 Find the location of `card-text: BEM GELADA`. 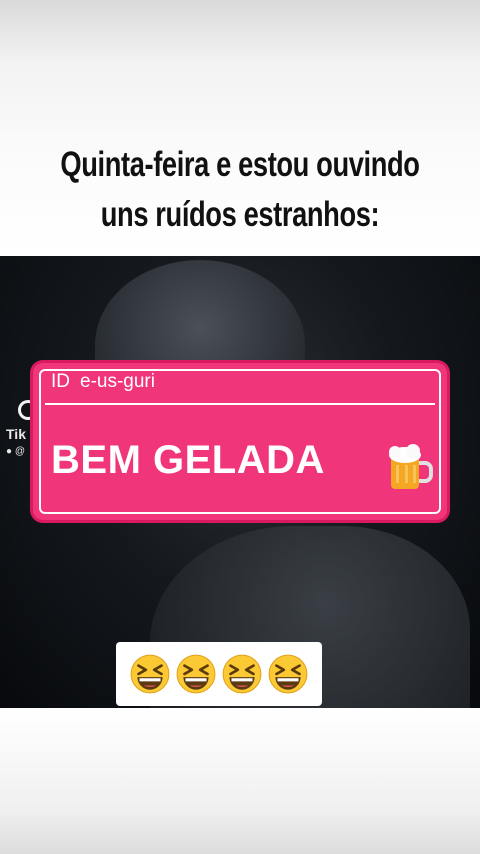

card-text: BEM GELADA is located at coordinates (188, 460).